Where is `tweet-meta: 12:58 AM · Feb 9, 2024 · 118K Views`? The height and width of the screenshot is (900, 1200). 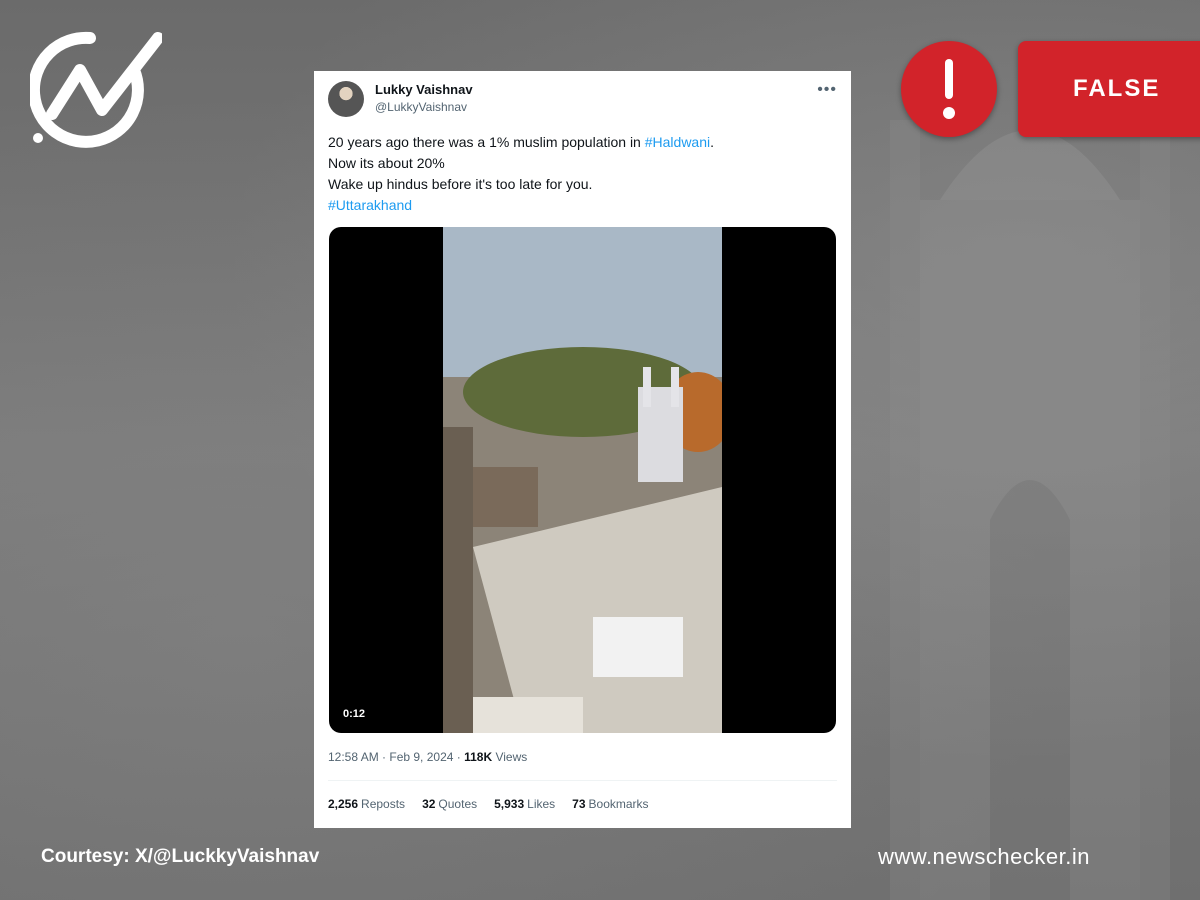 tweet-meta: 12:58 AM · Feb 9, 2024 · 118K Views is located at coordinates (427, 757).